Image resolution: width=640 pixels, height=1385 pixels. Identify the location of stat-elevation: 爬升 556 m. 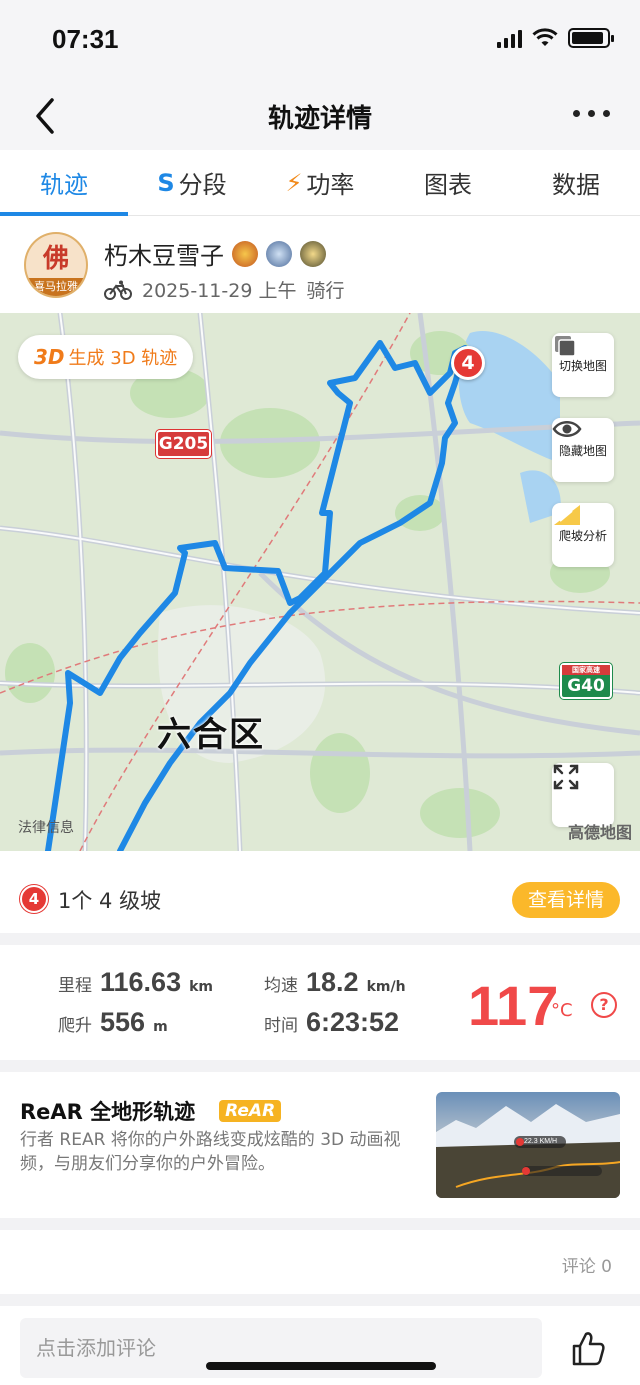
(113, 1022).